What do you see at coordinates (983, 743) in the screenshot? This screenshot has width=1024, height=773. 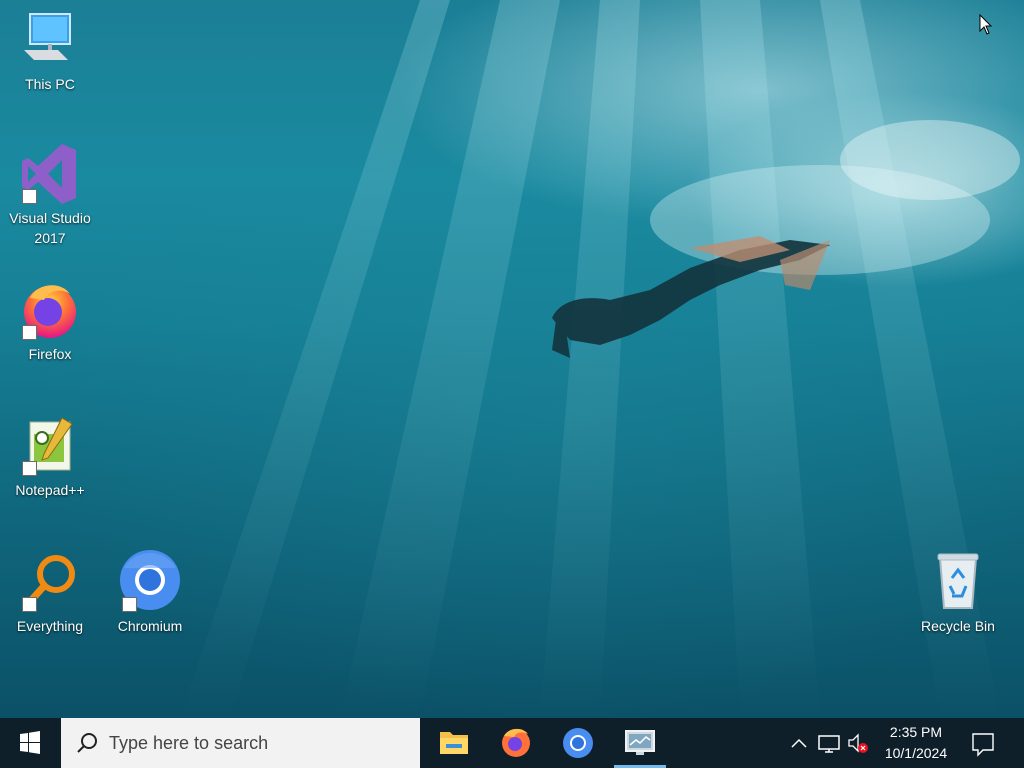 I see `action-center-icon` at bounding box center [983, 743].